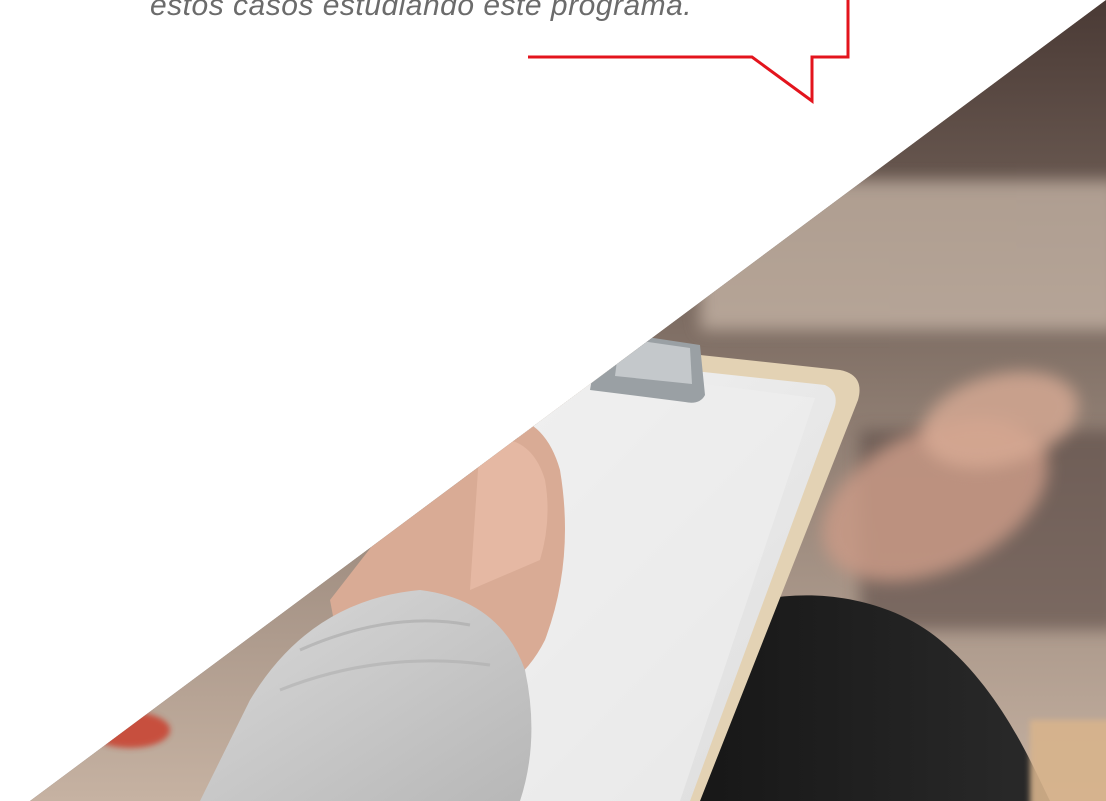 This screenshot has height=801, width=1106. I want to click on quote-text: estos casos estudiando este programa., so click(421, 11).